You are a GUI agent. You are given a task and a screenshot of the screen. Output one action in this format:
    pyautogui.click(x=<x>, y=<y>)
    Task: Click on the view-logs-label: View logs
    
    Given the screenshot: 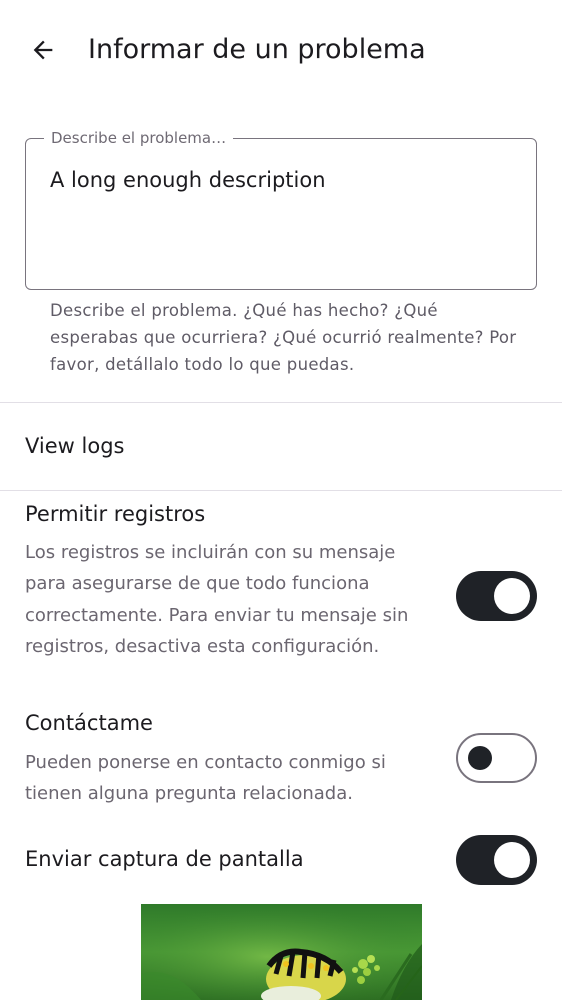 What is the action you would take?
    pyautogui.click(x=75, y=446)
    